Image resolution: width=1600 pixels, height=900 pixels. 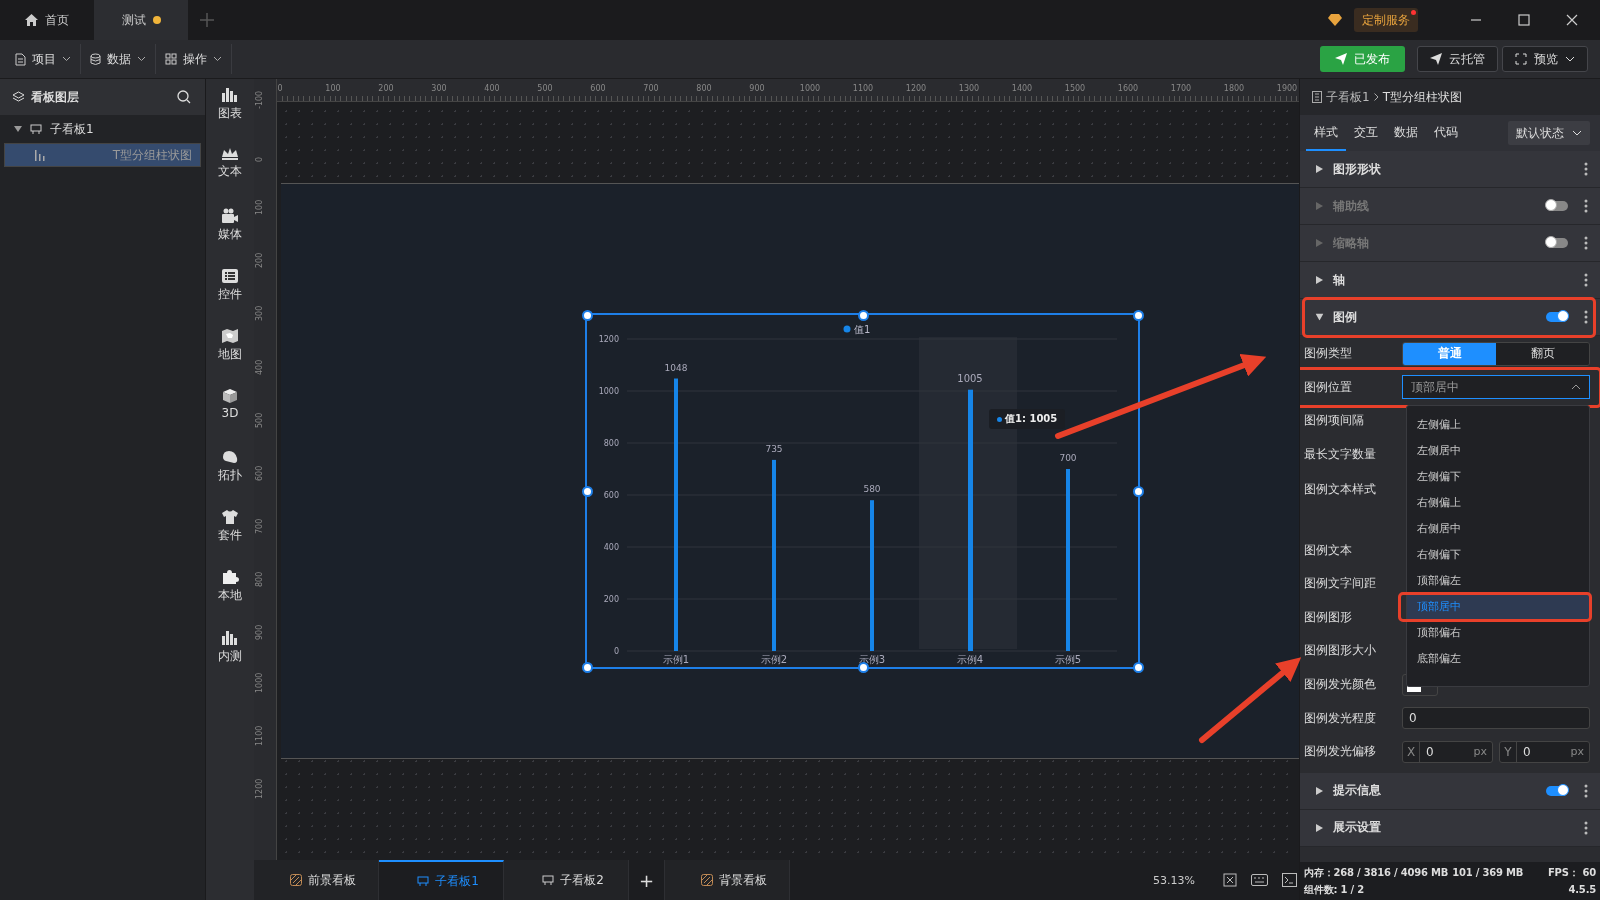 I want to click on data-label: 700, so click(x=1068, y=458).